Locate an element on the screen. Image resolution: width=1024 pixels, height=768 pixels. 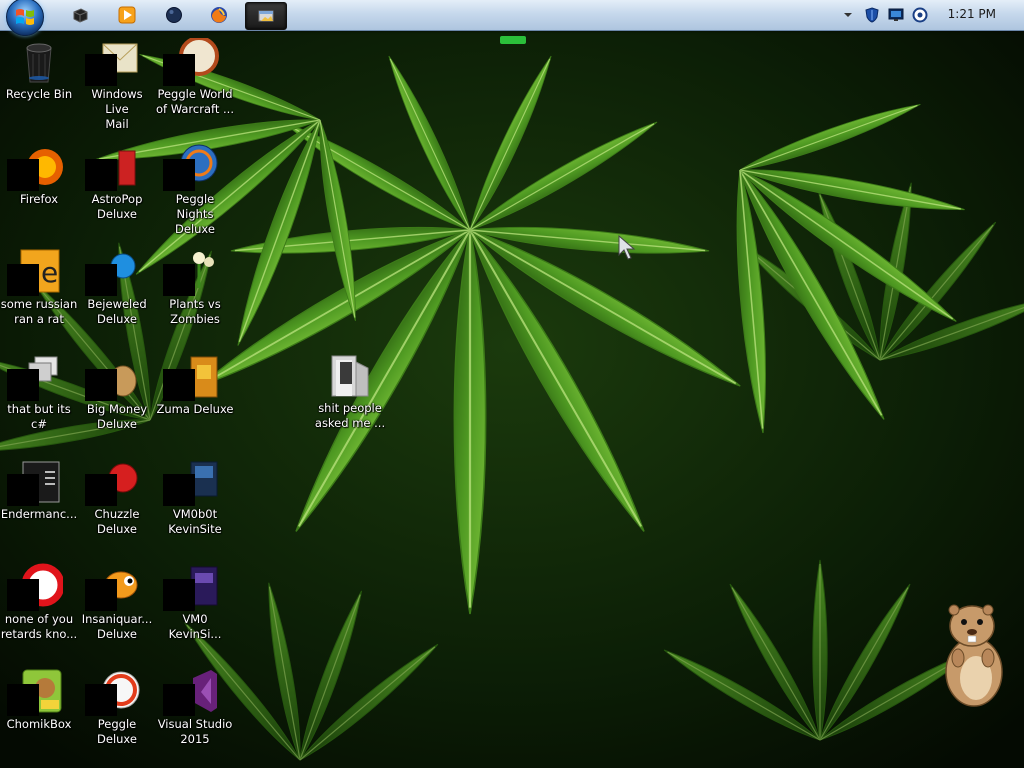
desktop-icon-firefox: Firefox is located at coordinates (39, 175).